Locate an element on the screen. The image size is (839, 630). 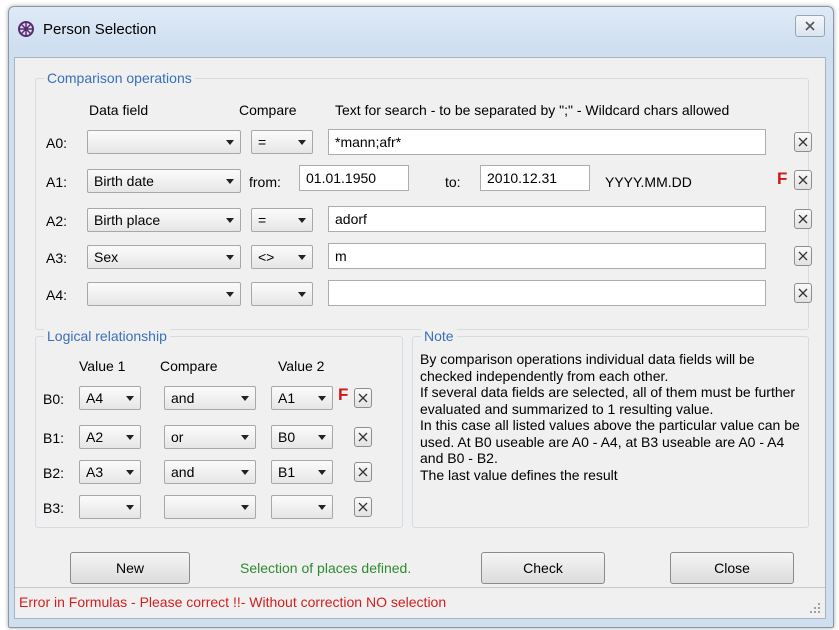
b3-clear-button is located at coordinates (363, 507).